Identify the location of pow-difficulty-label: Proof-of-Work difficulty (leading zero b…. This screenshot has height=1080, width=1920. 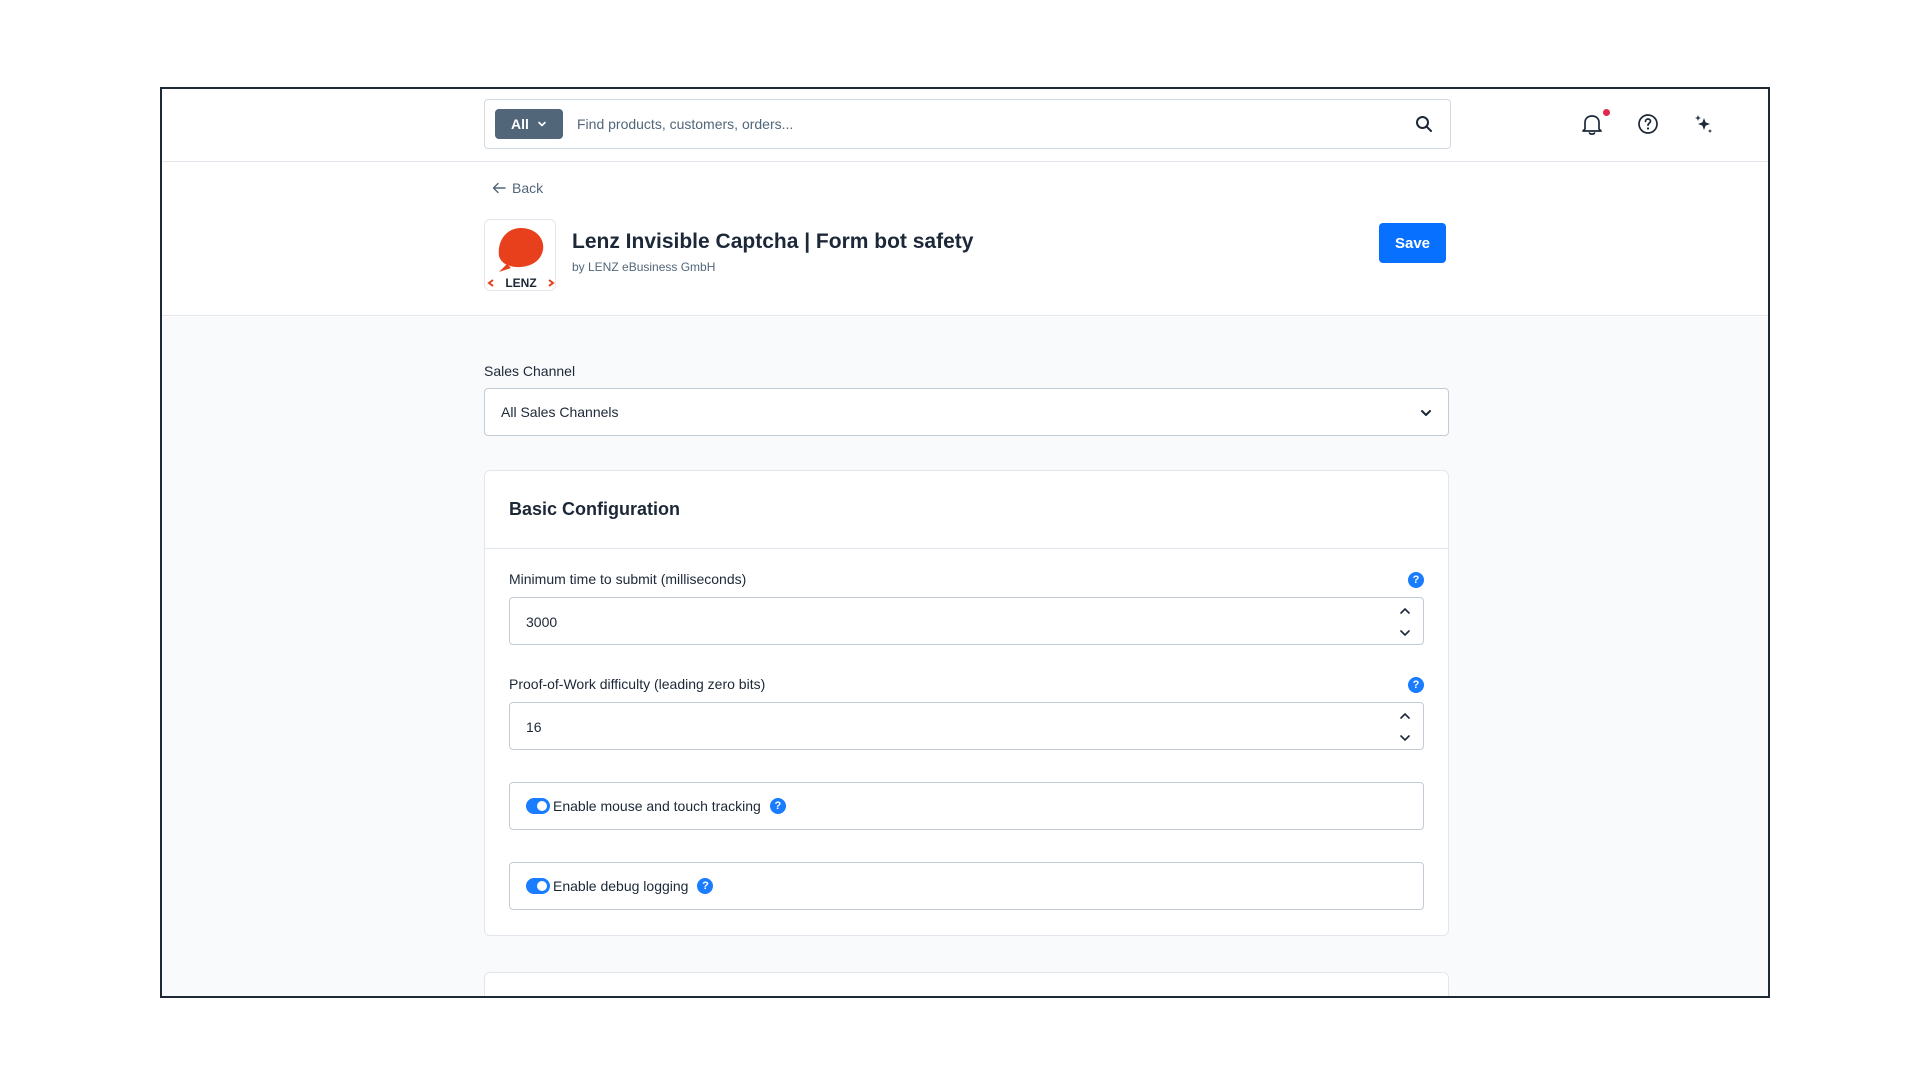
(637, 684).